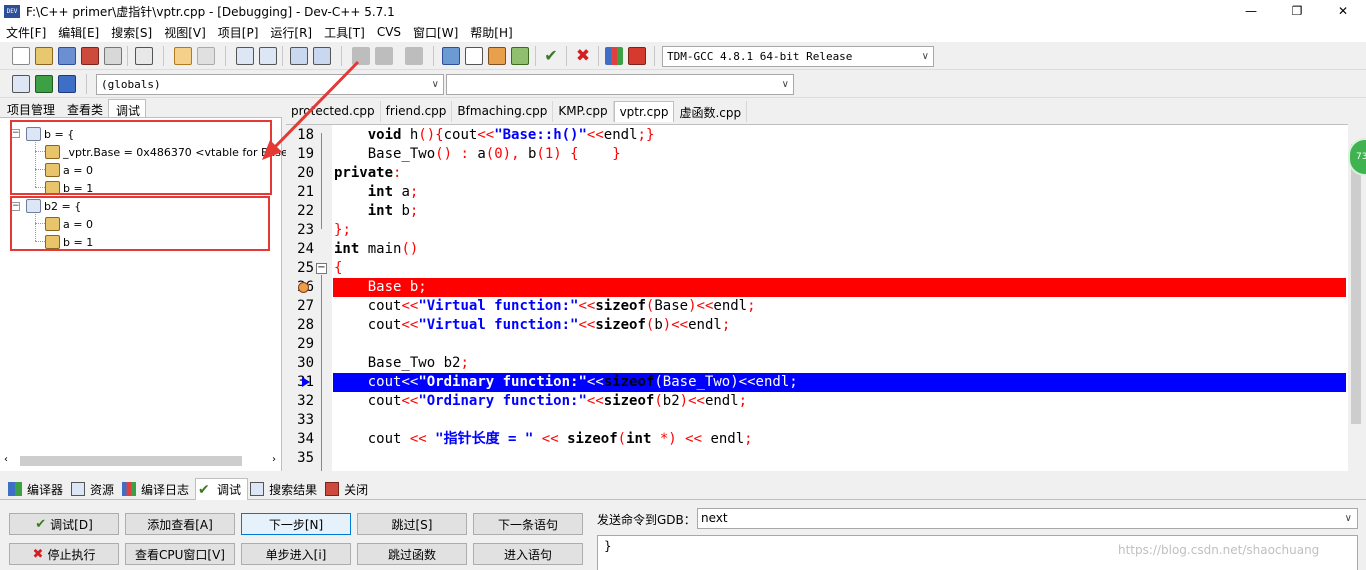 The height and width of the screenshot is (570, 1366). What do you see at coordinates (412, 524) in the screenshot?
I see `skip-button: 跳过[S]` at bounding box center [412, 524].